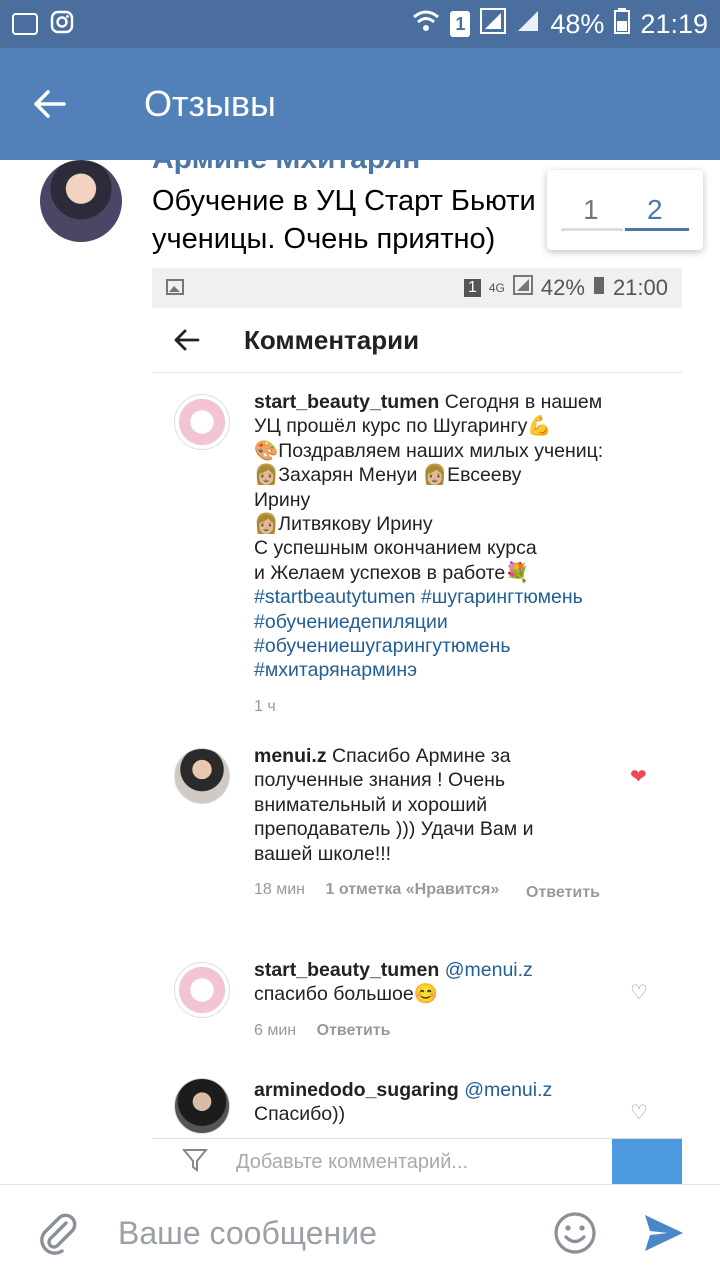  Describe the element at coordinates (414, 1102) in the screenshot. I see `comment-body: arminedodo_sugaring @menui.z Спасибо))` at that location.